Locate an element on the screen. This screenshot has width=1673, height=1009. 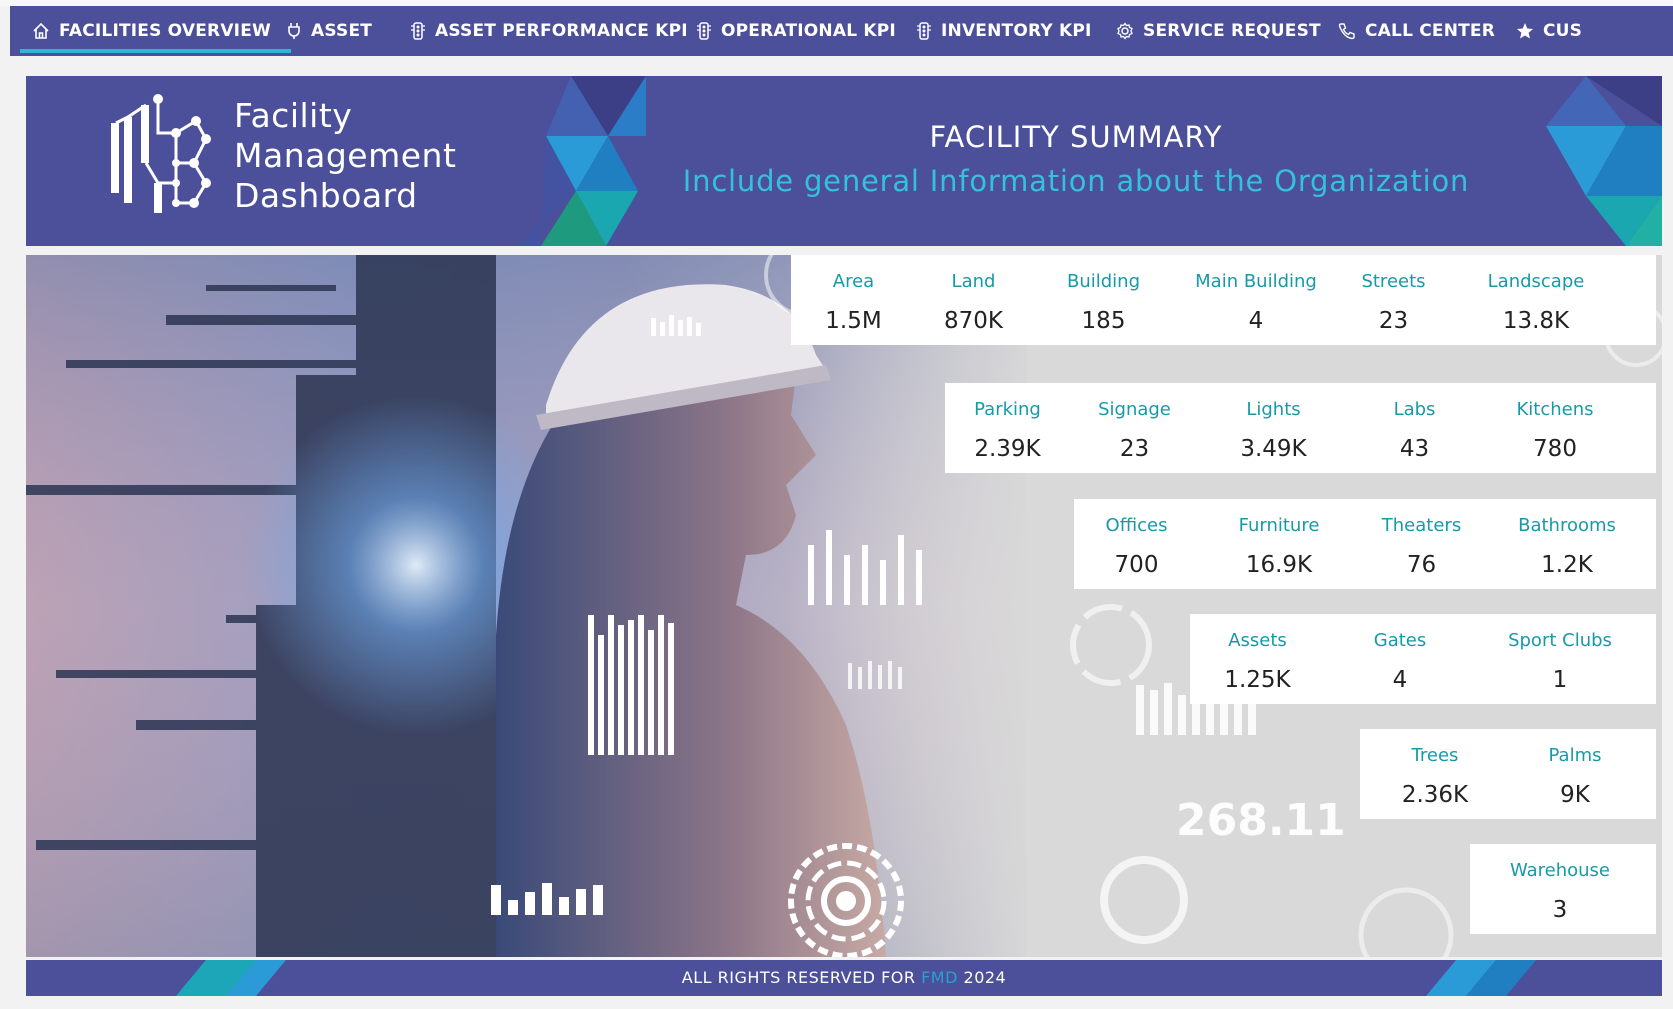
brand-line-2: Management is located at coordinates (345, 155).